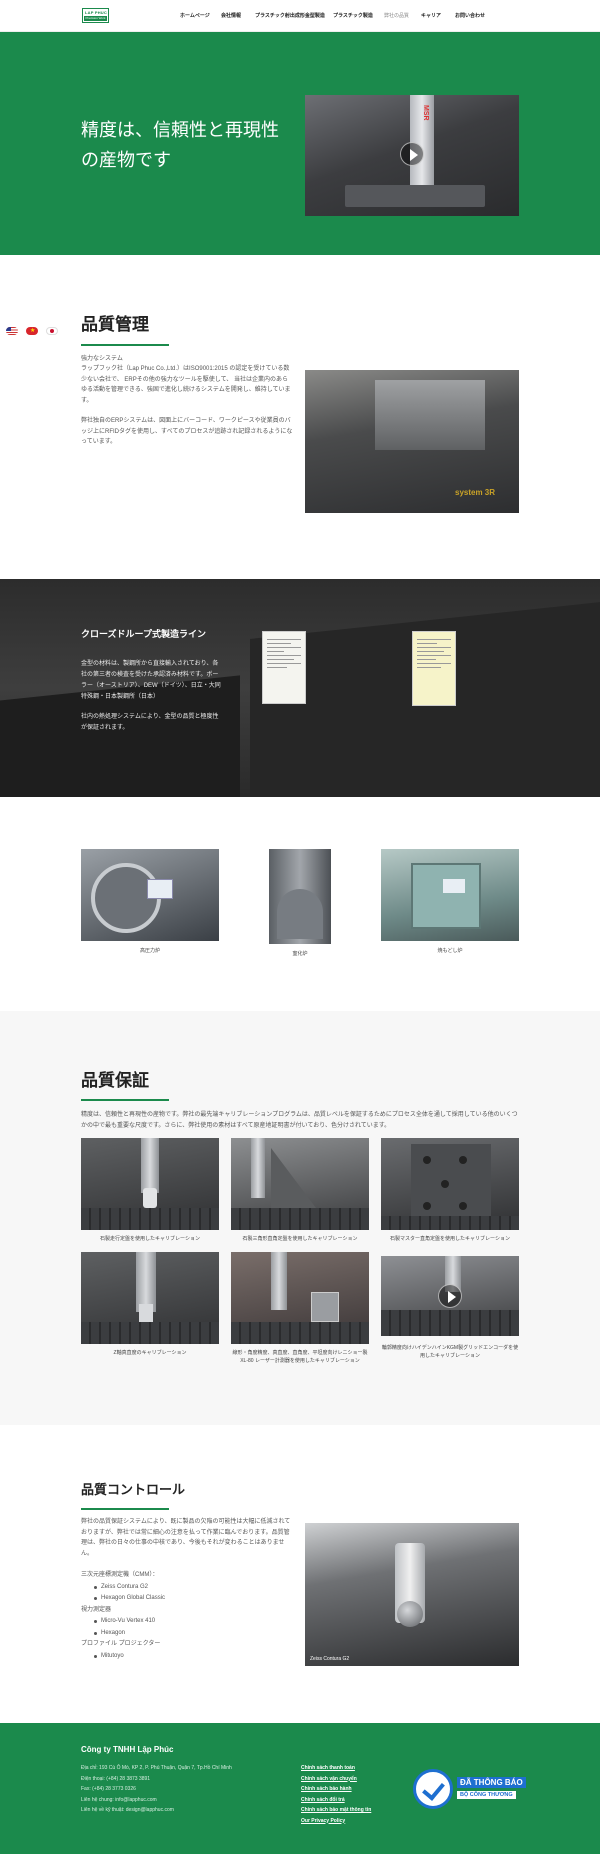 This screenshot has height=1854, width=600. I want to click on qc-title: 品質コントロール, so click(133, 1490).